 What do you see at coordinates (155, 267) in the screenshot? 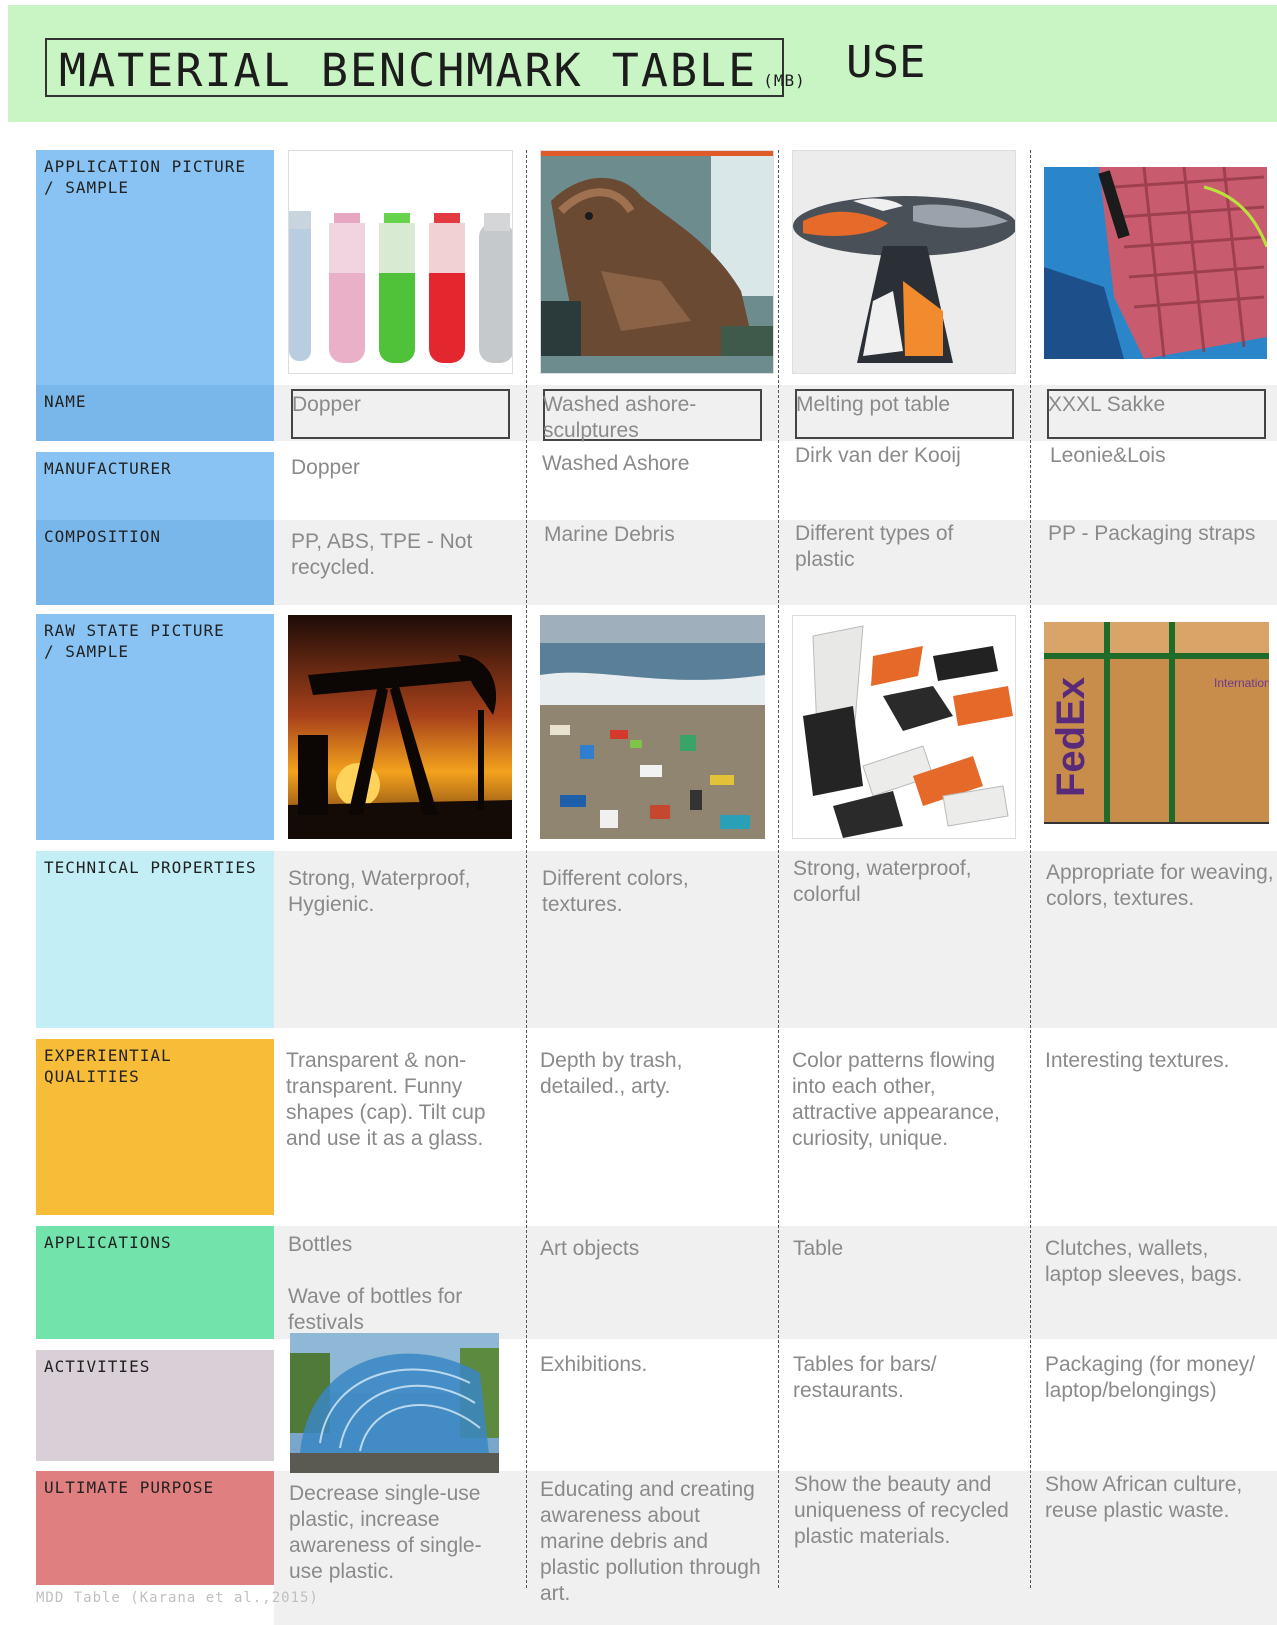
I see `label-application-picture: APPLICATION PICTURE / SAMPLE` at bounding box center [155, 267].